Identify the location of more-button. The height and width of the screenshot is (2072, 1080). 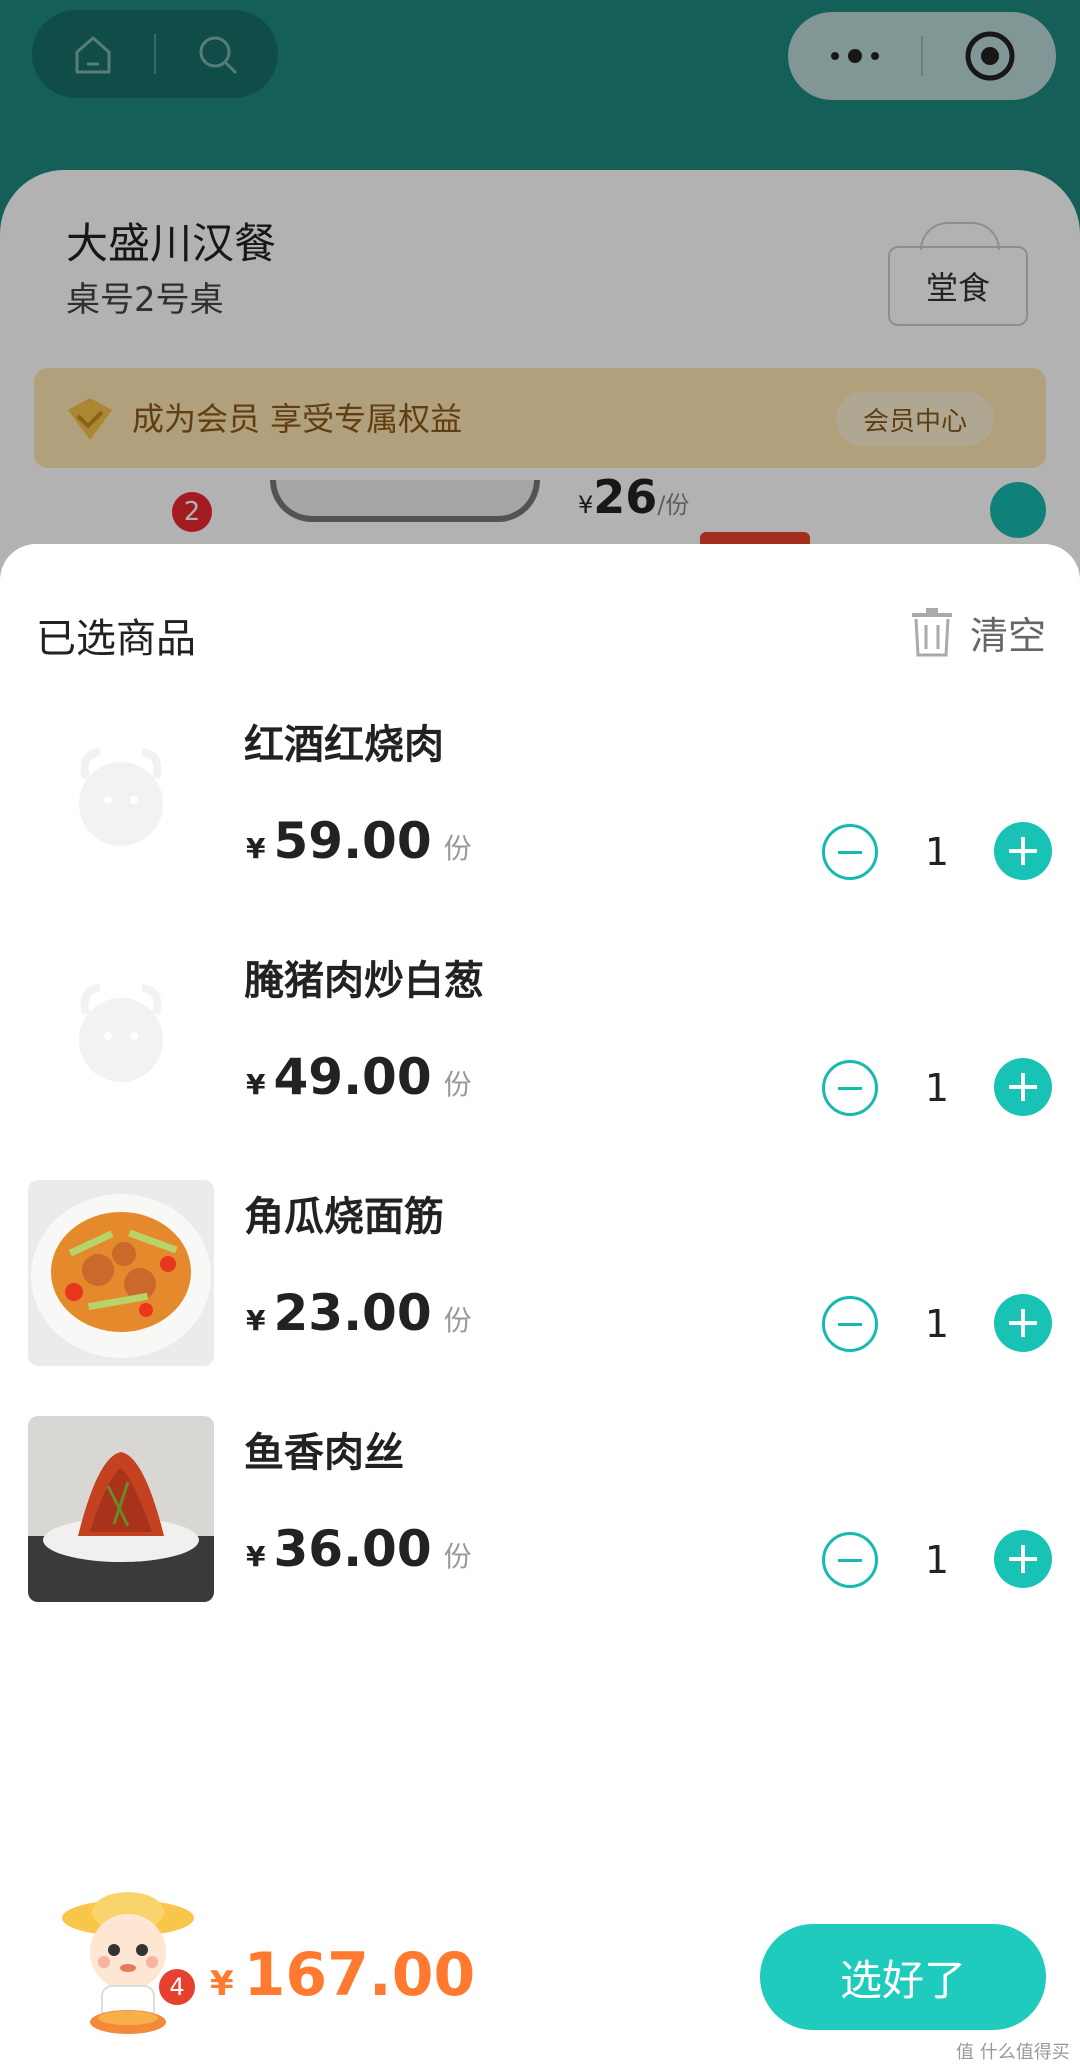
(854, 56).